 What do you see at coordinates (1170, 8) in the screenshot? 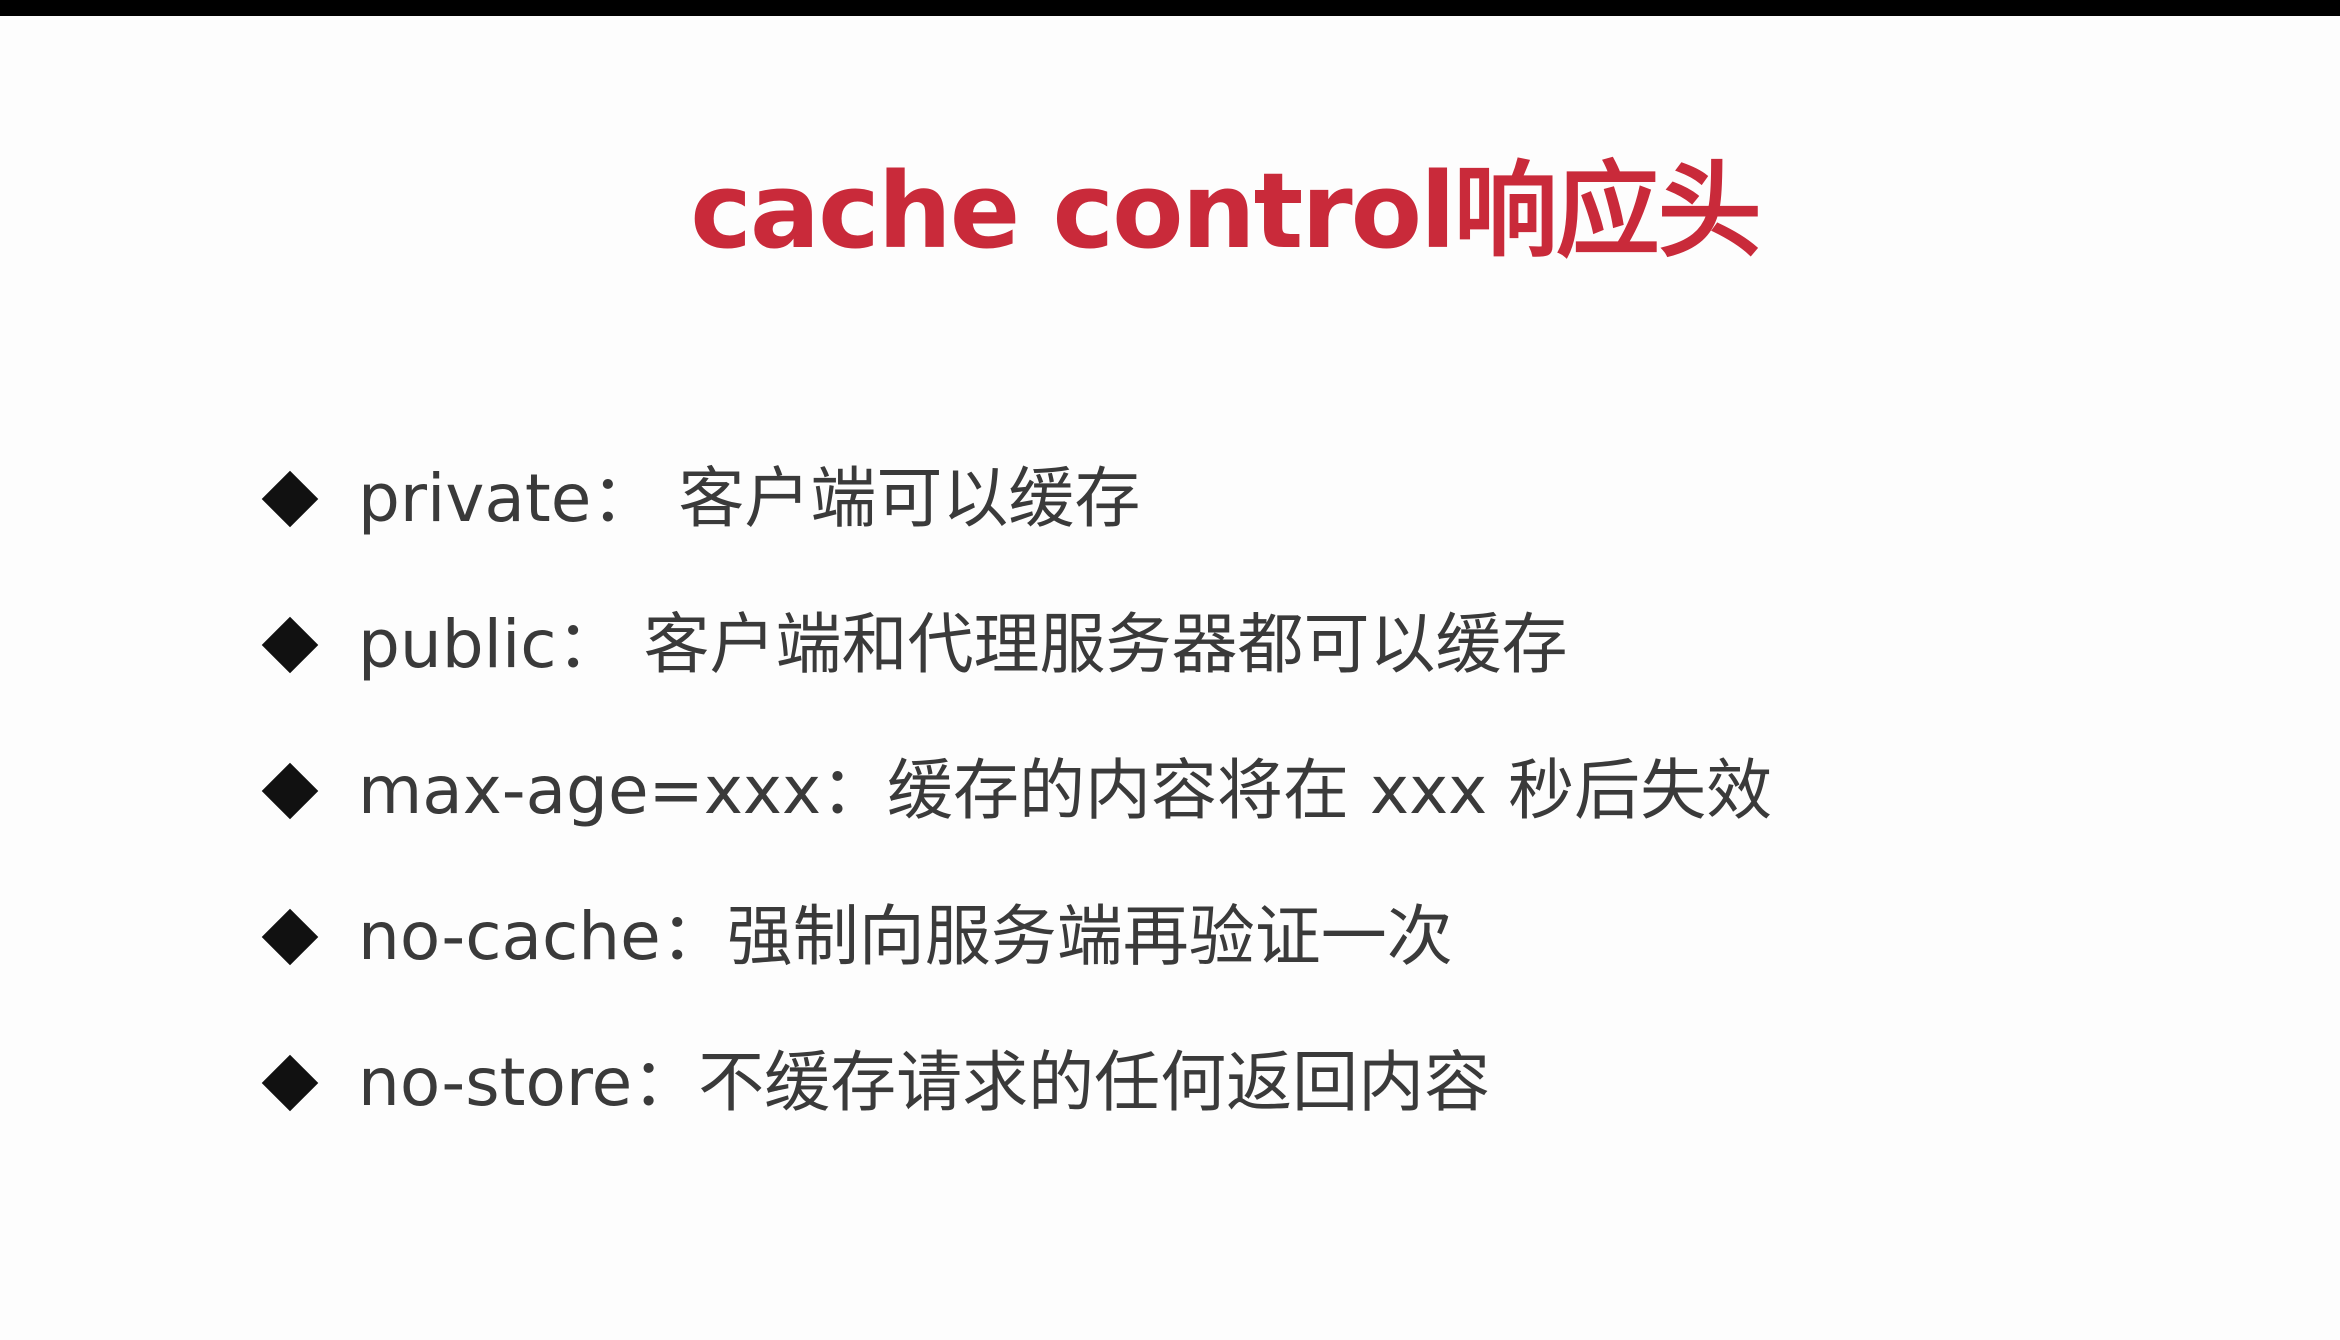
I see `top-black-bar` at bounding box center [1170, 8].